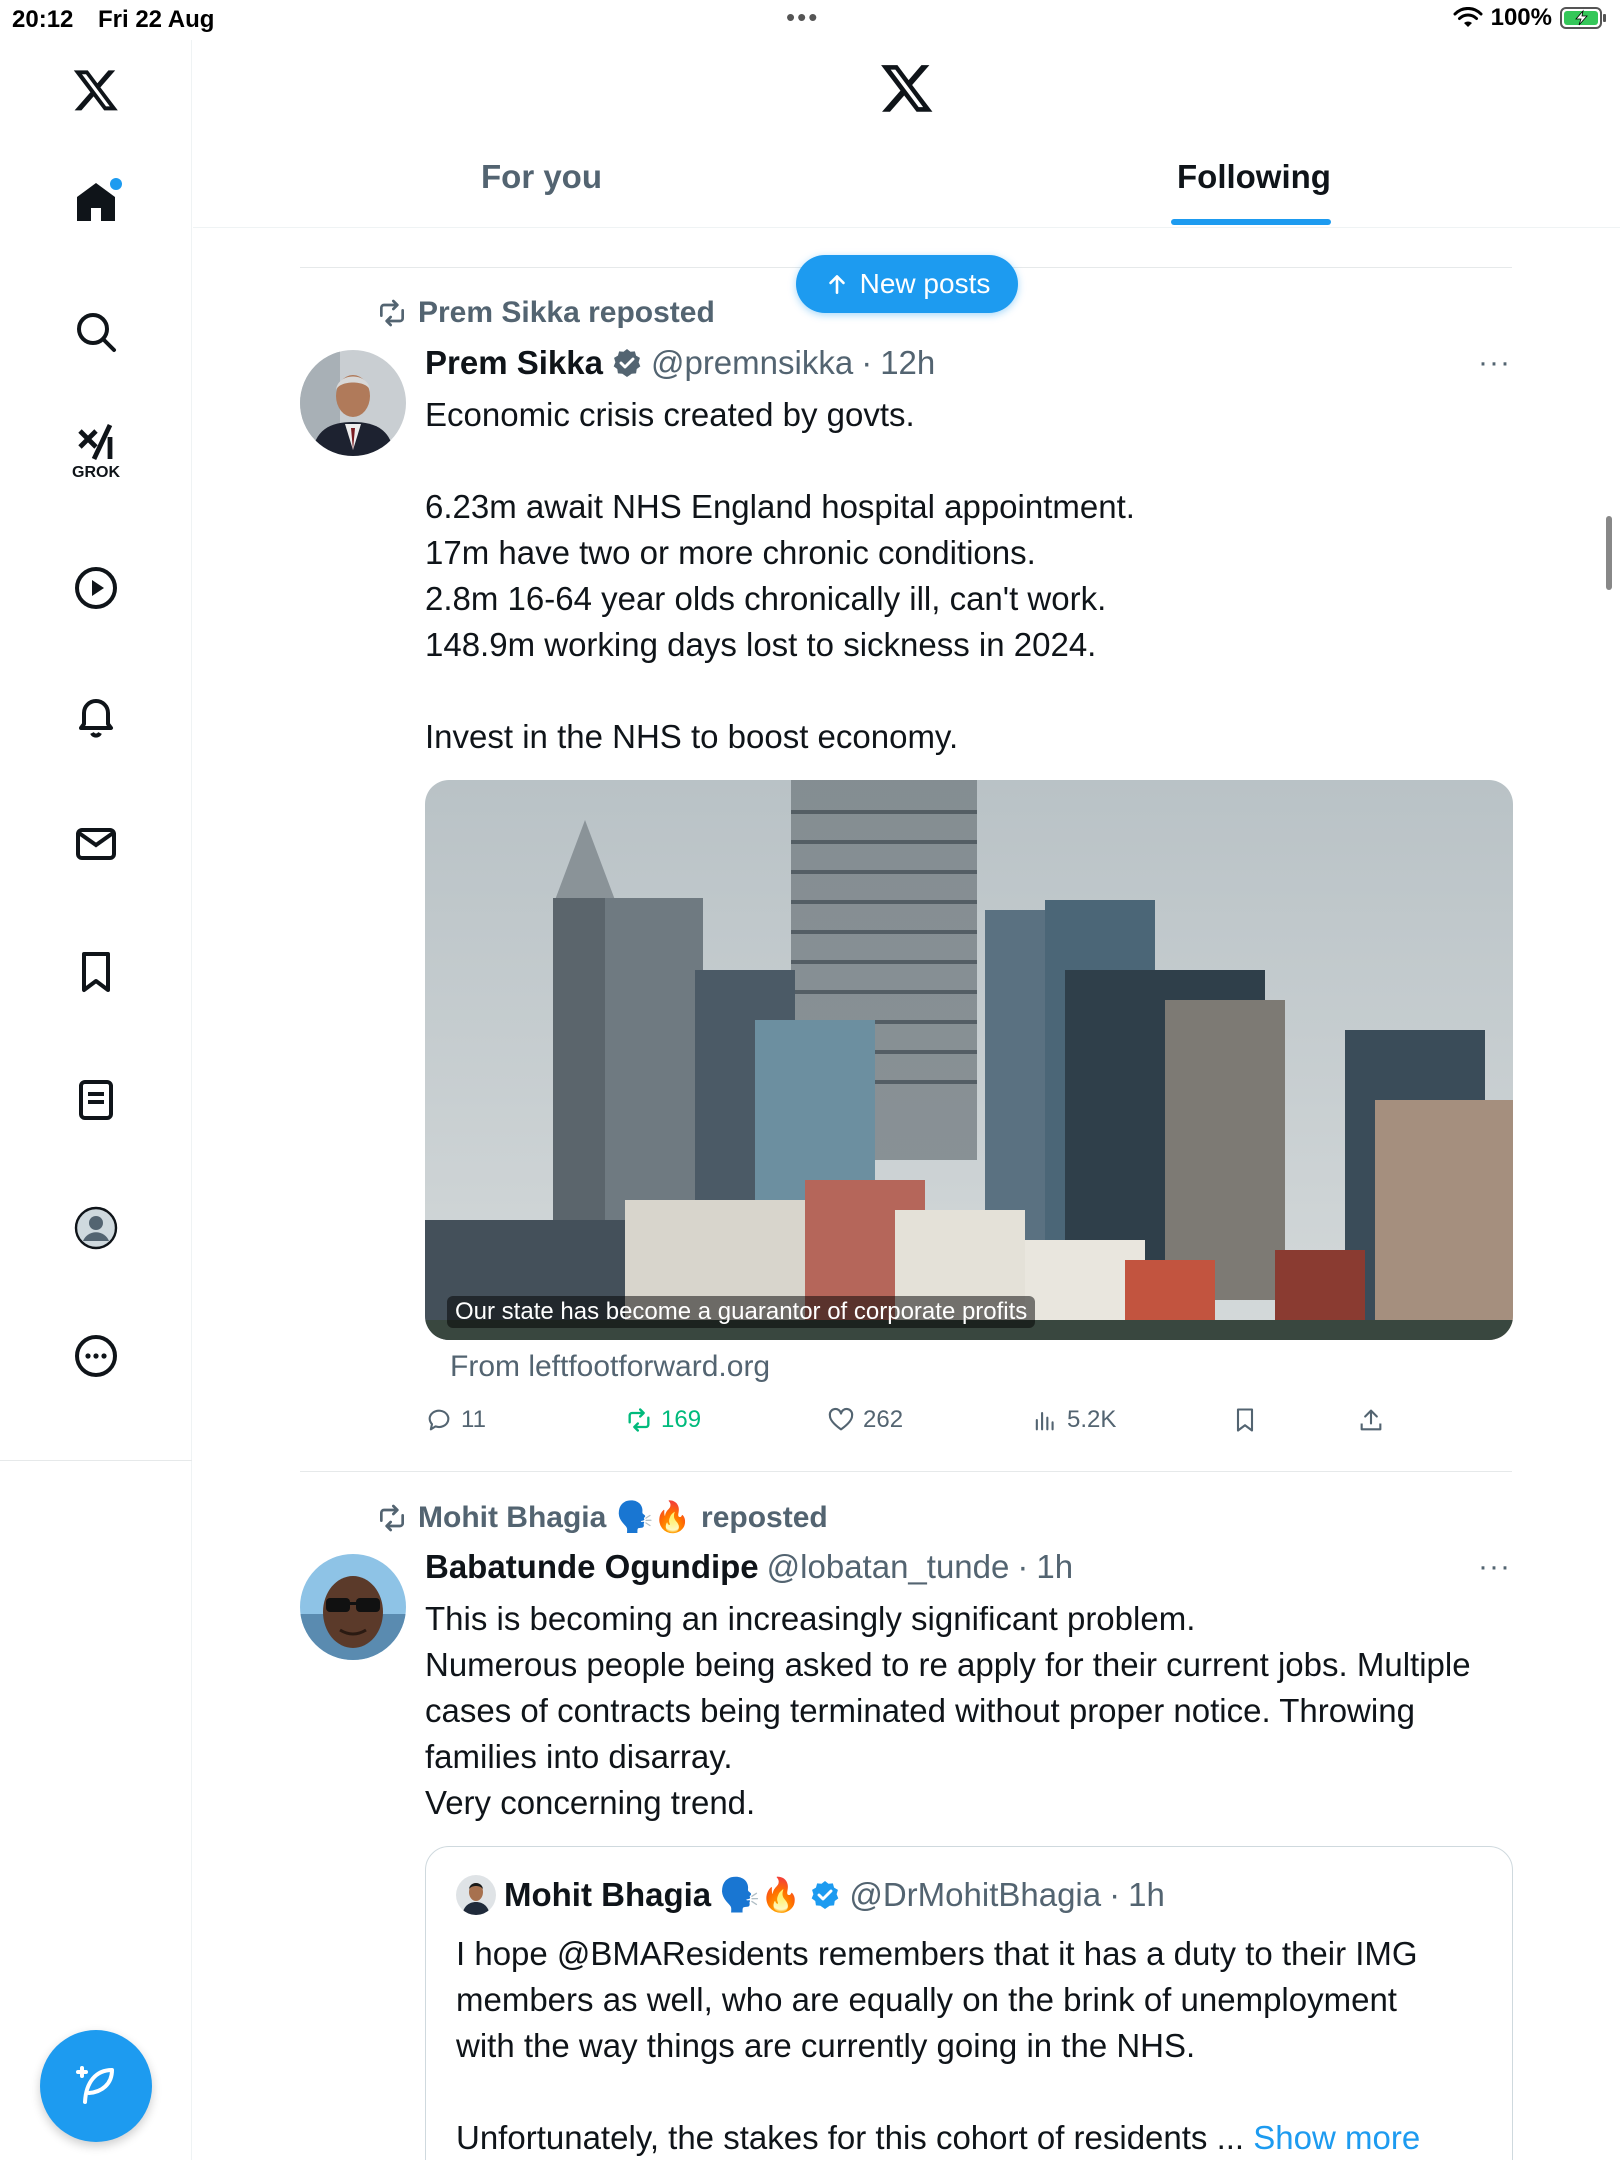 The width and height of the screenshot is (1620, 2160). Describe the element at coordinates (592, 1567) in the screenshot. I see `author-name: Babatunde Ogundipe` at that location.